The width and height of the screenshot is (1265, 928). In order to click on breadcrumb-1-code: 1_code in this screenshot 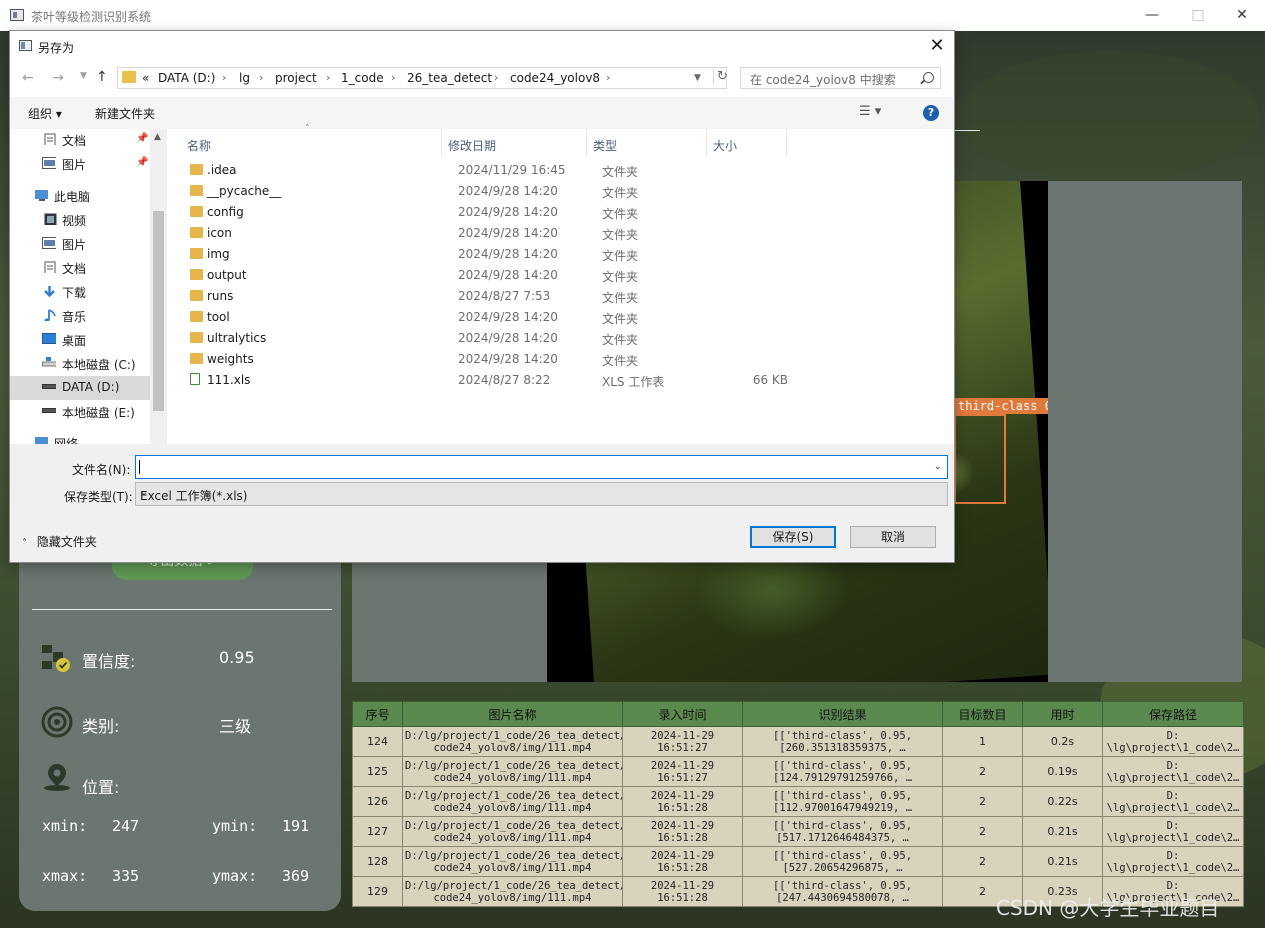, I will do `click(362, 78)`.